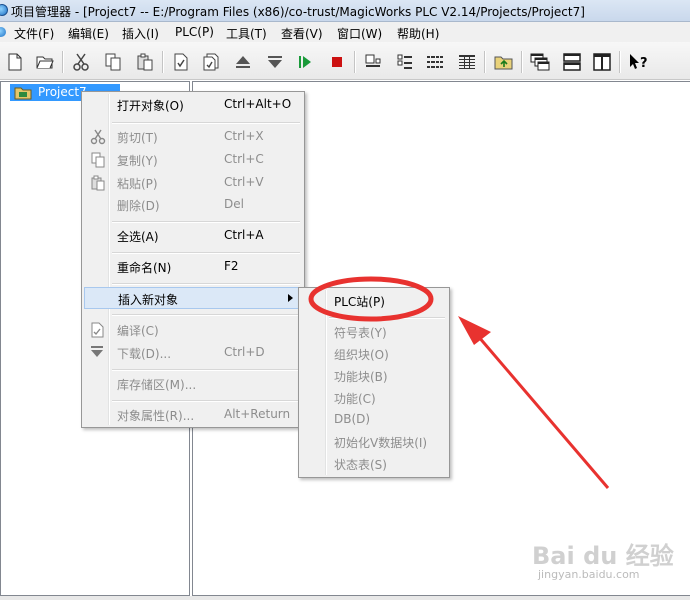 The height and width of the screenshot is (600, 690). I want to click on menu-item-shortcut: F2, so click(231, 266).